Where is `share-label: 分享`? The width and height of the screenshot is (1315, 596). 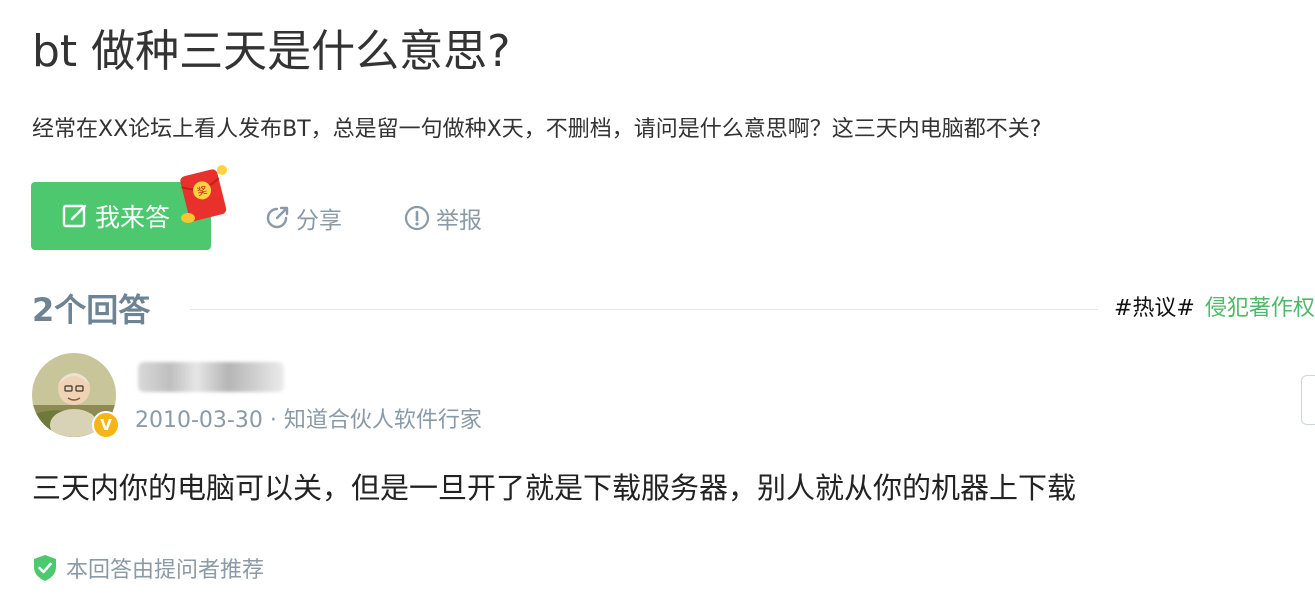 share-label: 分享 is located at coordinates (319, 221).